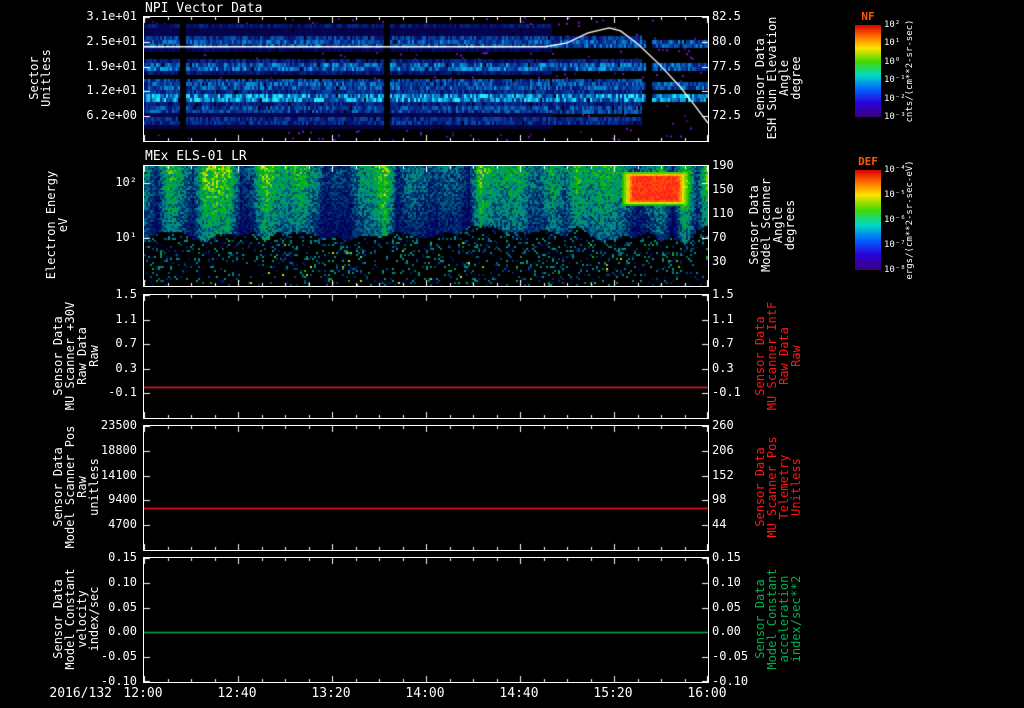 Image resolution: width=1024 pixels, height=708 pixels. Describe the element at coordinates (895, 270) in the screenshot. I see `colorbar-tick-label: 10⁻⁸` at that location.